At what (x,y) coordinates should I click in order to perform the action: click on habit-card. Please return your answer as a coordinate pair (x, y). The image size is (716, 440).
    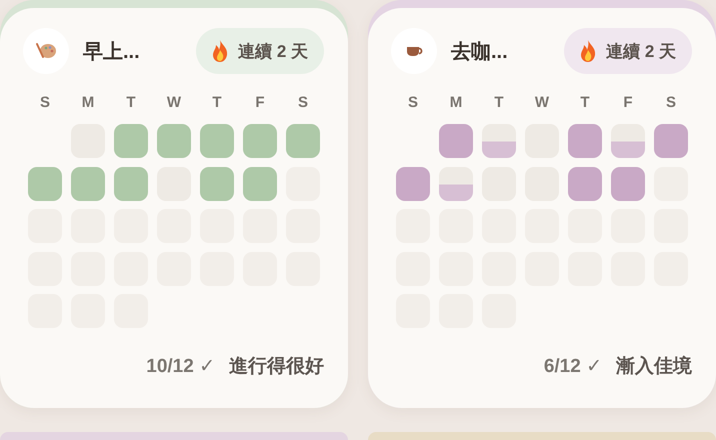
    Looking at the image, I should click on (542, 436).